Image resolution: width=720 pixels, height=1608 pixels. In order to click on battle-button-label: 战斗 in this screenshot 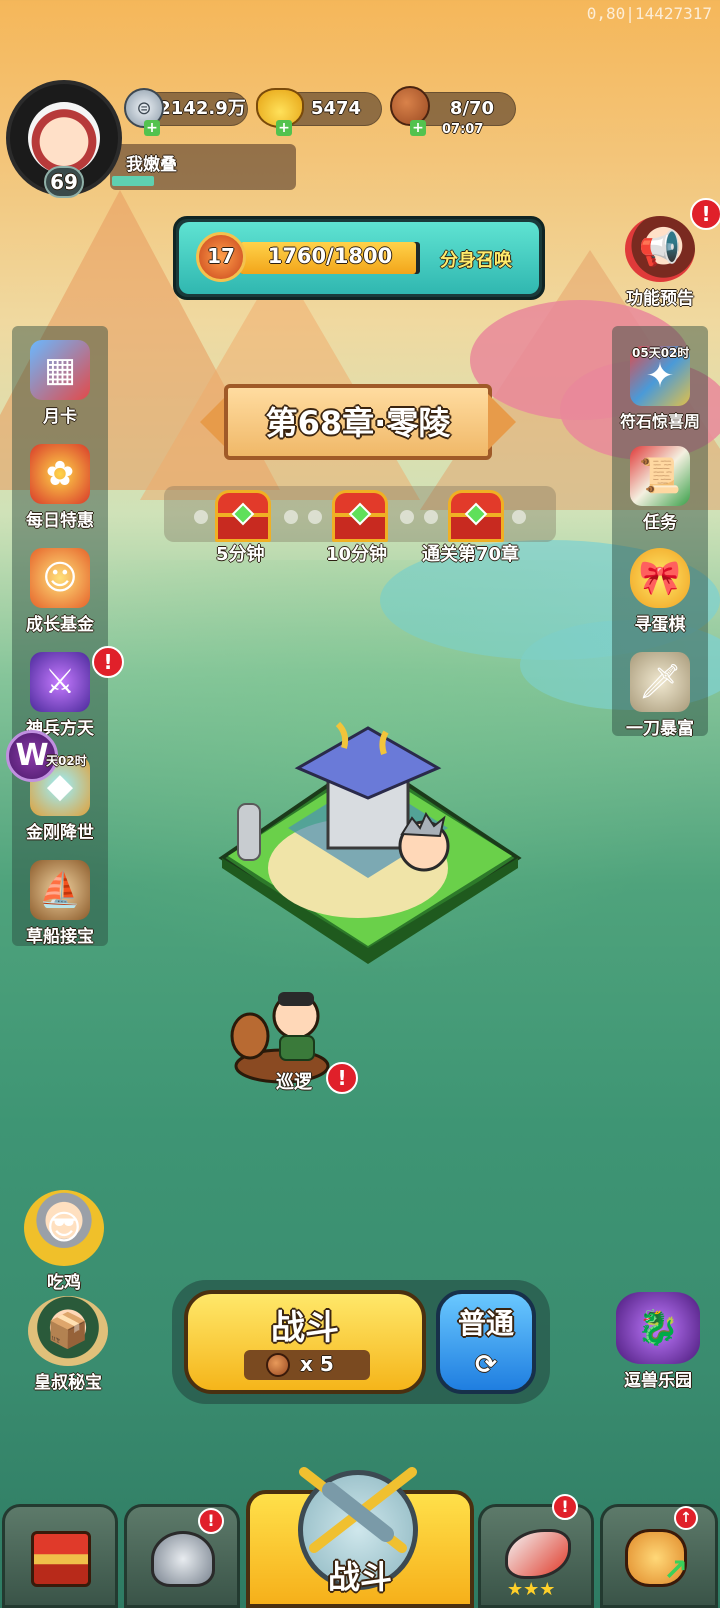, I will do `click(305, 1328)`.